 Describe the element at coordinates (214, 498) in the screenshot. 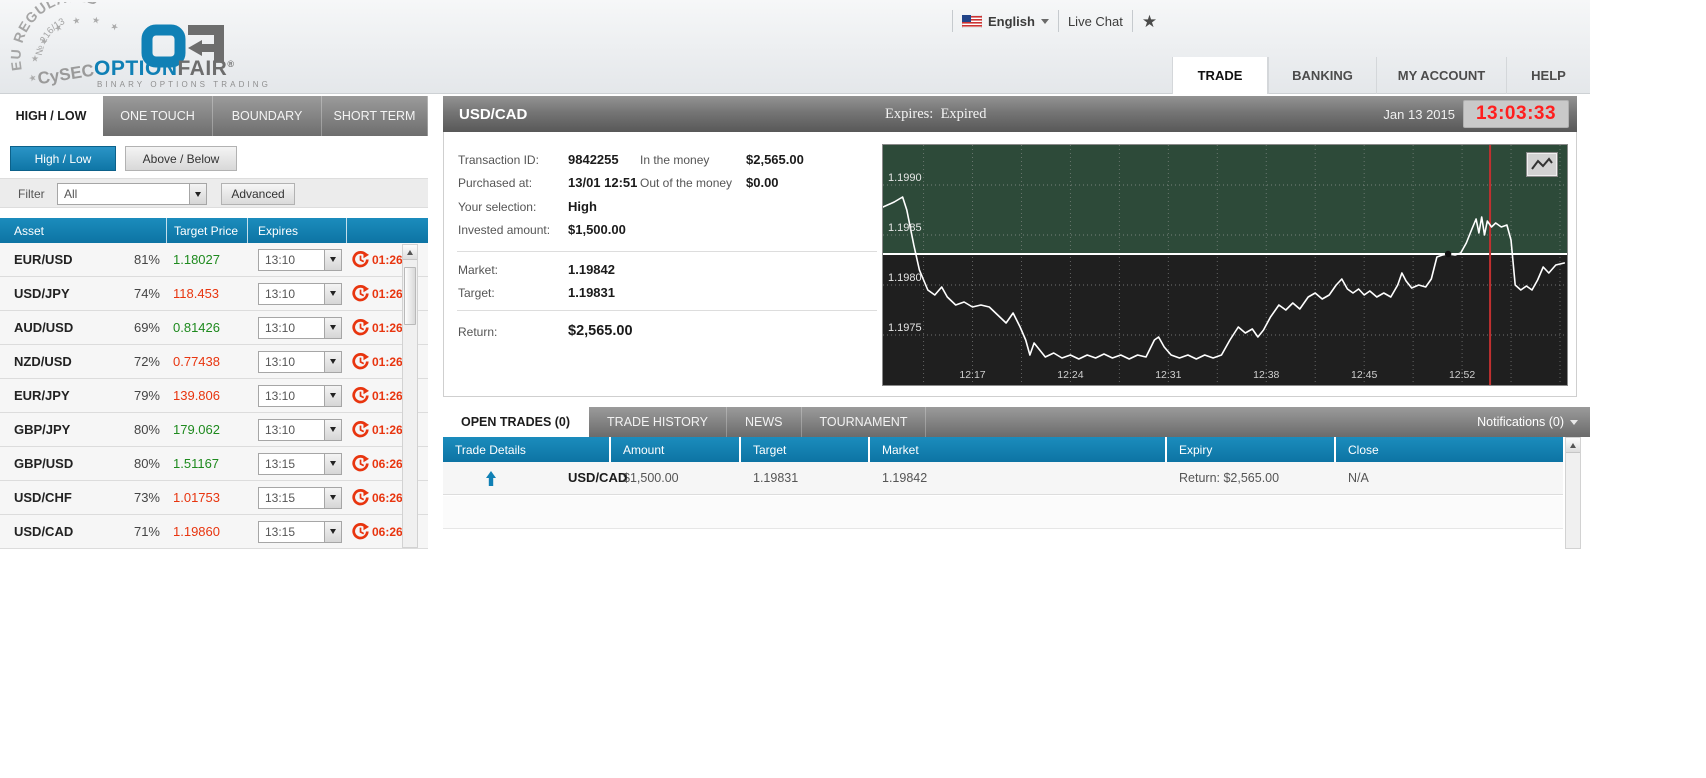

I see `asset-row-usd-chf: USD/CHF 73% 1.01753 13:15 06:26` at that location.